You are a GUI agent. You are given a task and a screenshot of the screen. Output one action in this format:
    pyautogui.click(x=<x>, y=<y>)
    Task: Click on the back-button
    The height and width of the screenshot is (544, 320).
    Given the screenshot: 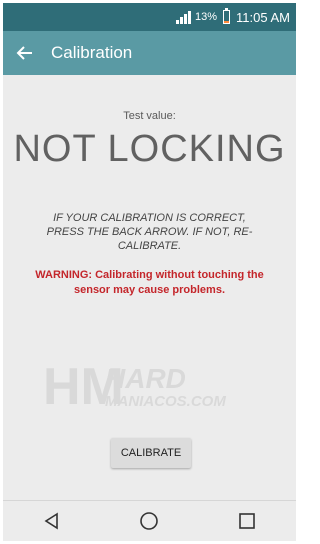 What is the action you would take?
    pyautogui.click(x=25, y=53)
    